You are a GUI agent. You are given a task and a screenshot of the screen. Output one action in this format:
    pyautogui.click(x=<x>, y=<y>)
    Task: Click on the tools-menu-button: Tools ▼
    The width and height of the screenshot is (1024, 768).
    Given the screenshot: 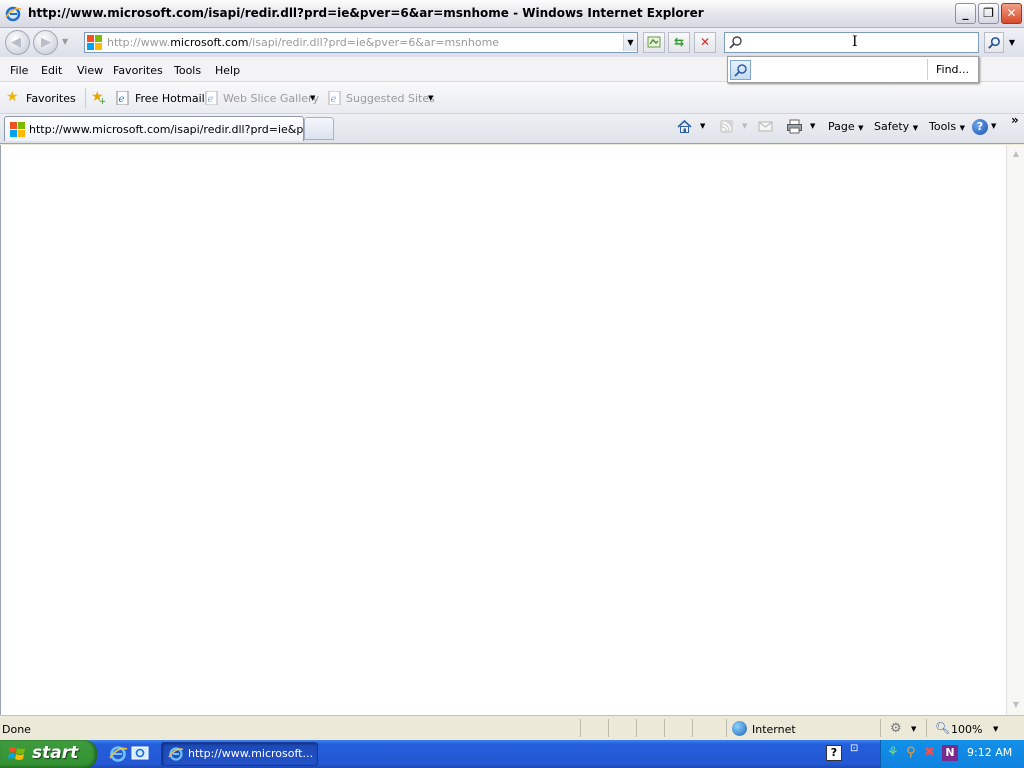 What is the action you would take?
    pyautogui.click(x=947, y=126)
    